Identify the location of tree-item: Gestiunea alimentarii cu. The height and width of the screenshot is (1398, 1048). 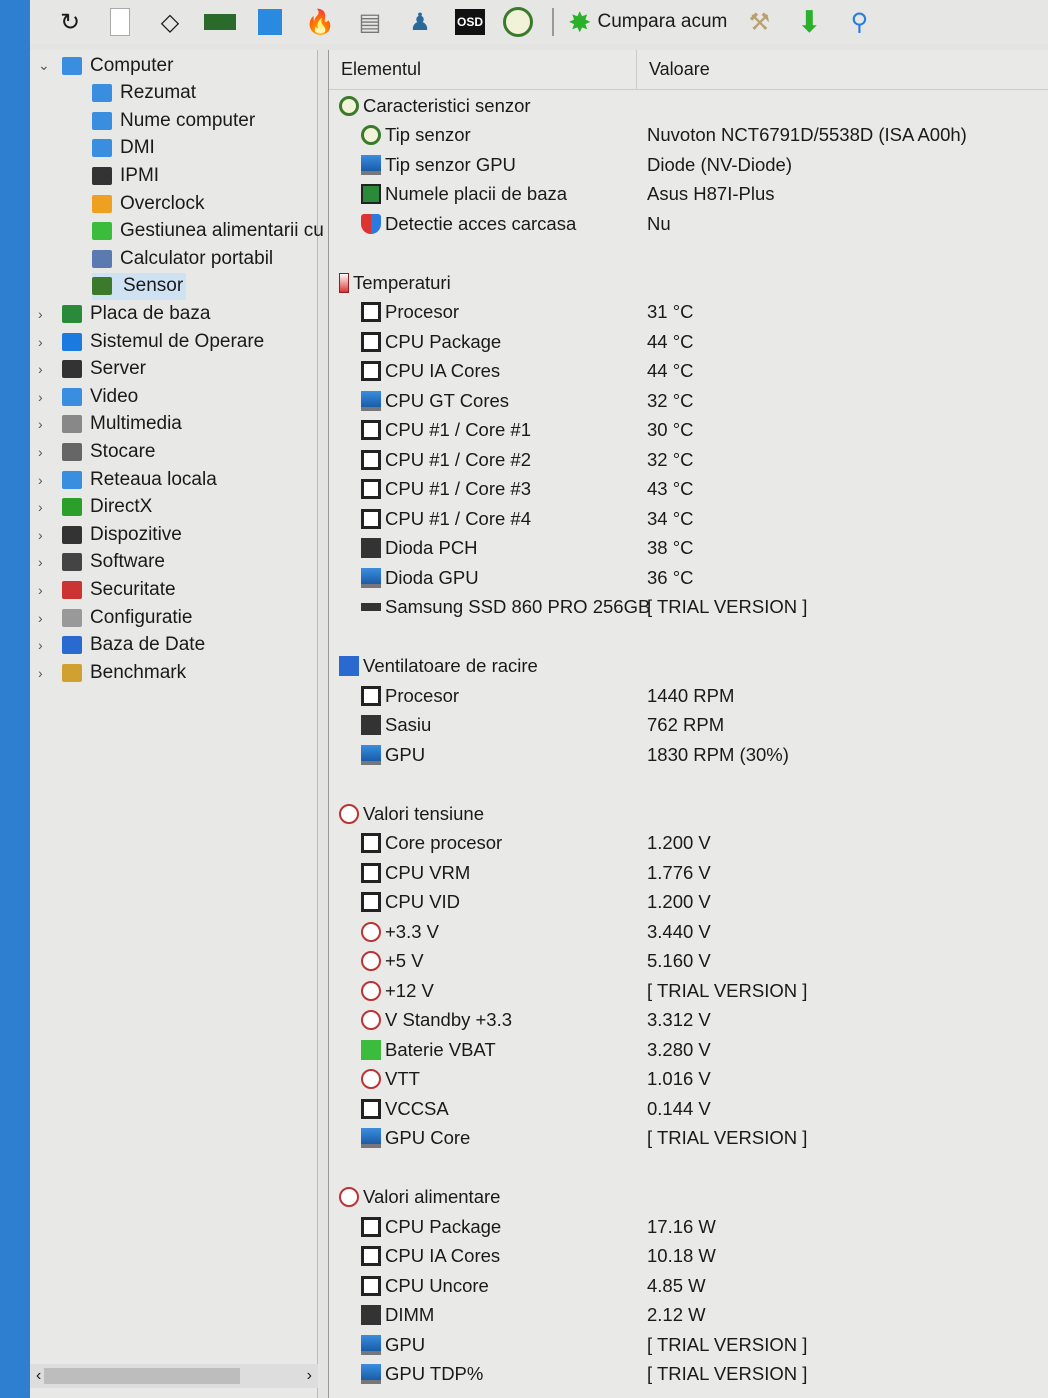
(208, 231).